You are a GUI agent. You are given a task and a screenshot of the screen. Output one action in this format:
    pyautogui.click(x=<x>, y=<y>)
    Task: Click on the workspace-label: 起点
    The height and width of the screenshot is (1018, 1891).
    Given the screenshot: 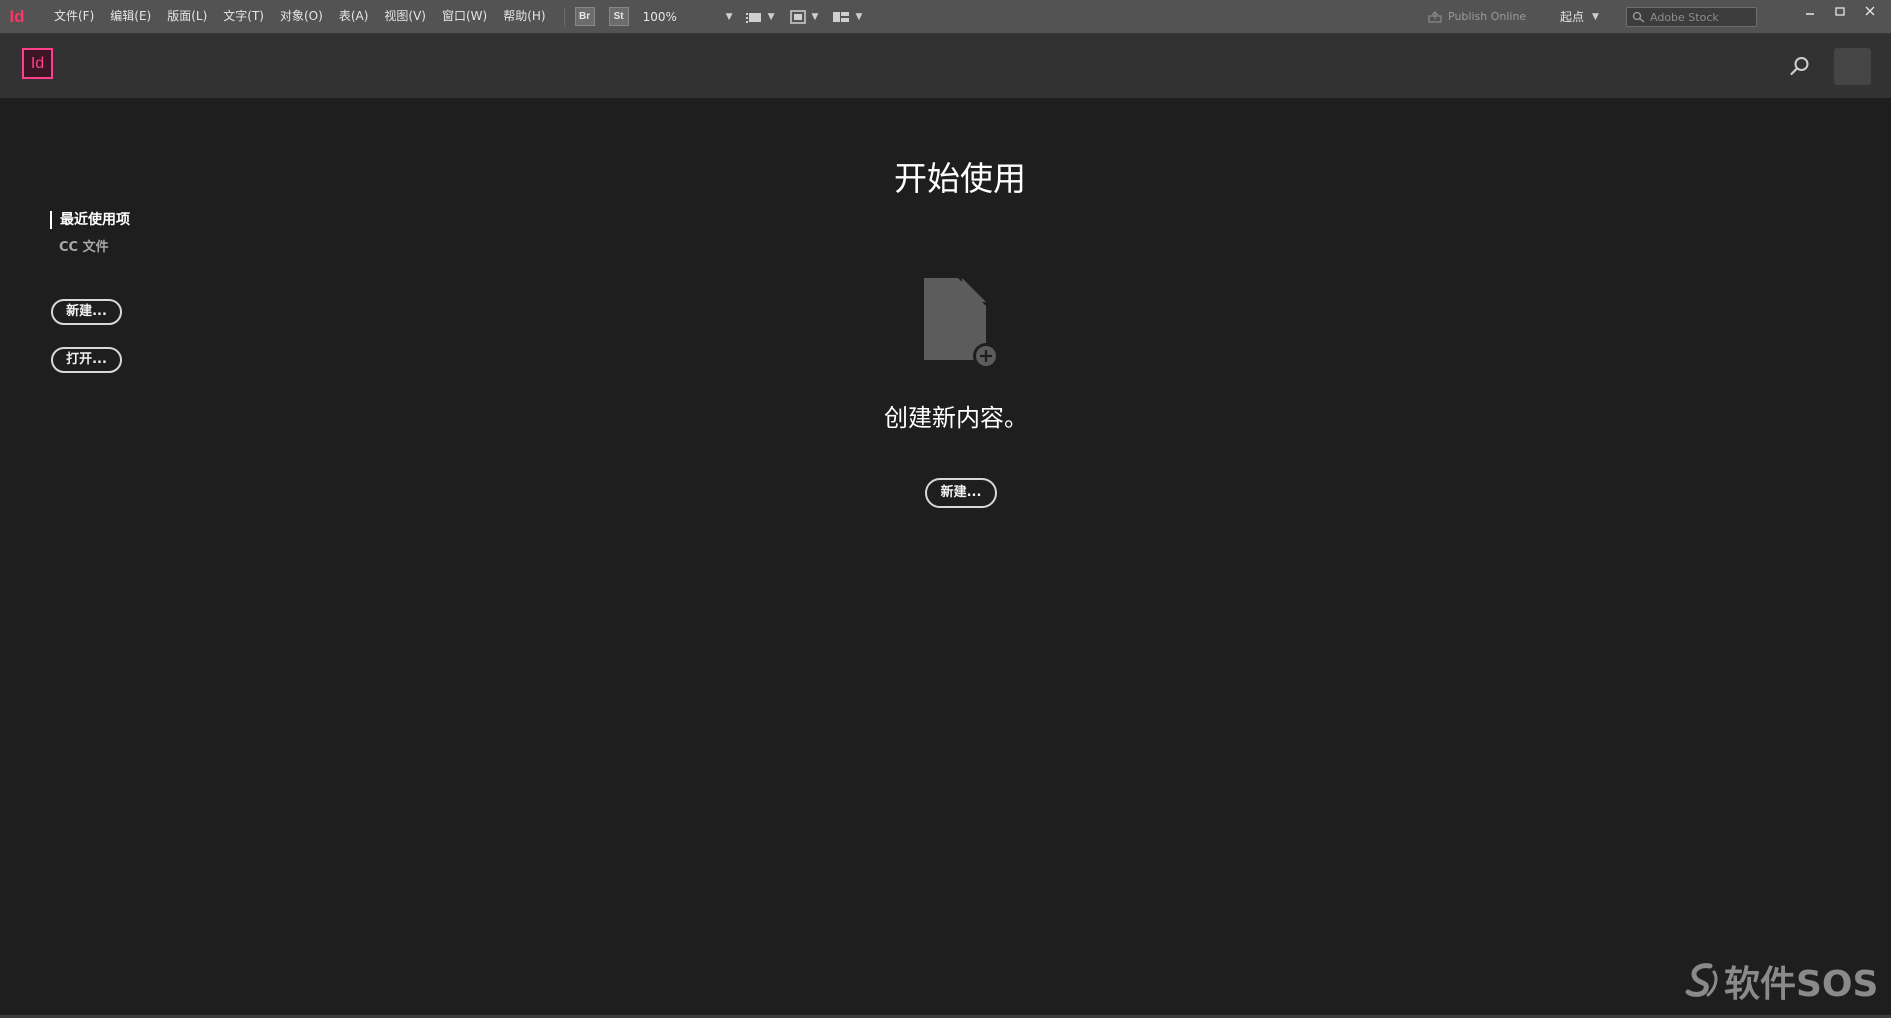 What is the action you would take?
    pyautogui.click(x=1572, y=17)
    